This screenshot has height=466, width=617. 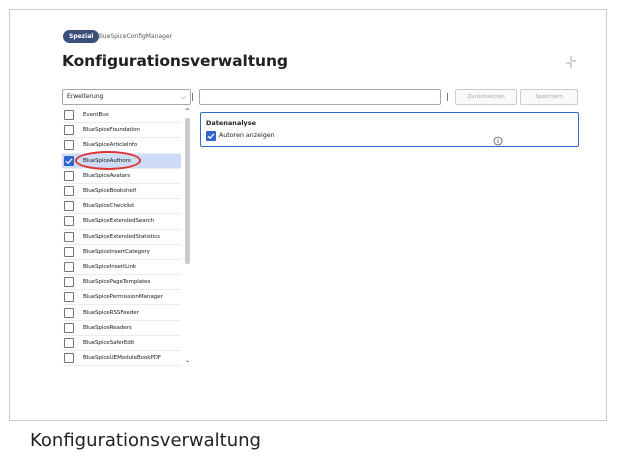 I want to click on extension-label: EventBus, so click(x=96, y=115).